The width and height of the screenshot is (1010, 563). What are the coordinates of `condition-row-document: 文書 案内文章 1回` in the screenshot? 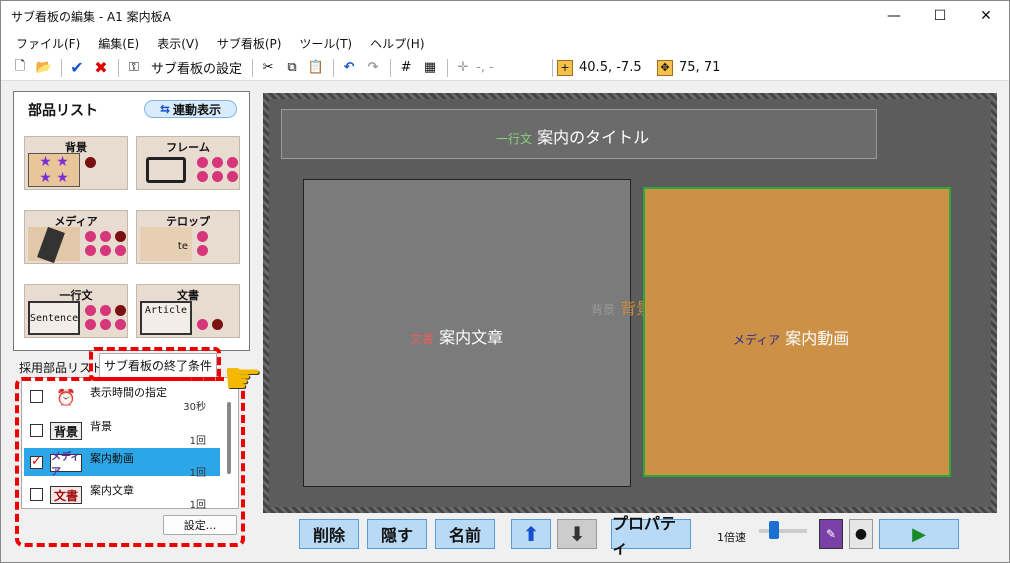 It's located at (122, 495).